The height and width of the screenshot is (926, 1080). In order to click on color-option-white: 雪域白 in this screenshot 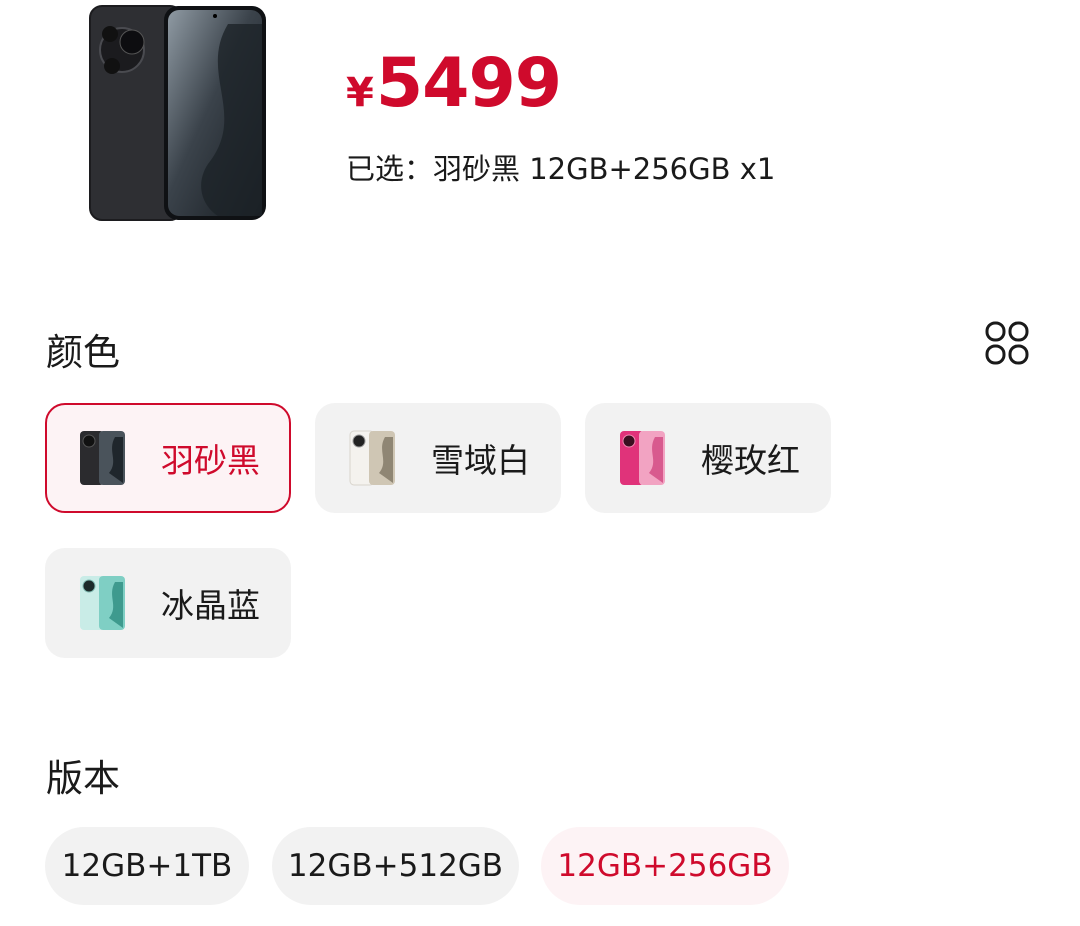, I will do `click(438, 458)`.